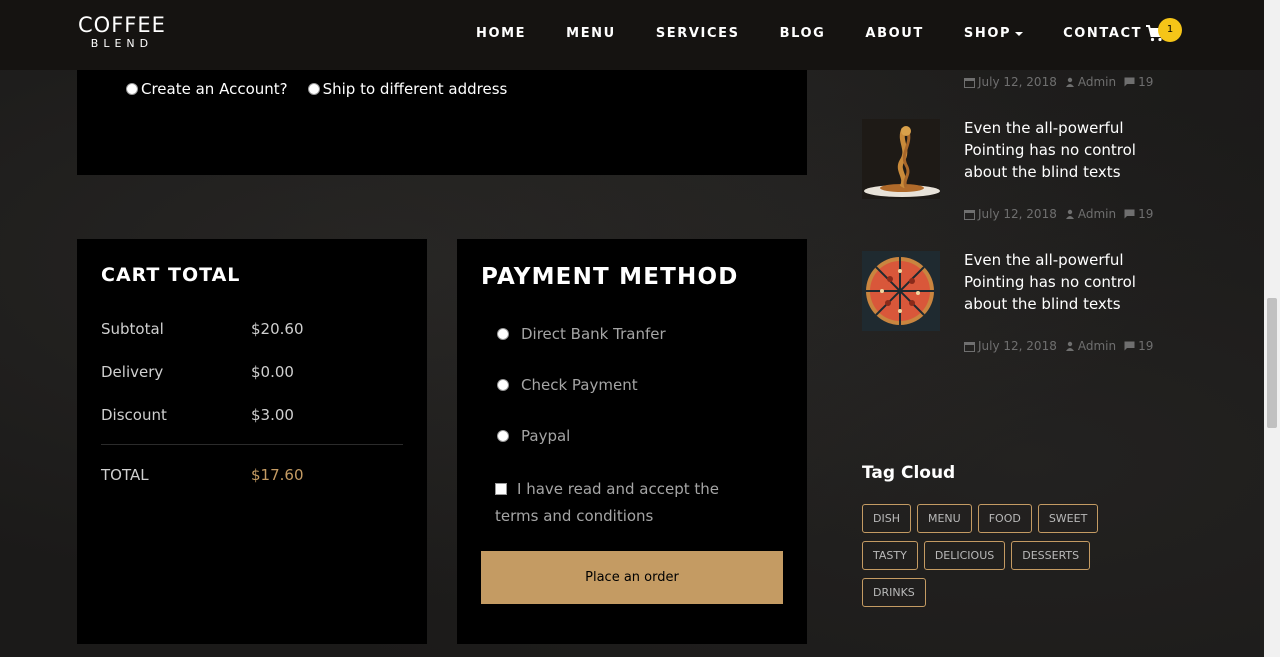  I want to click on post-thumbnail-pasta, so click(901, 159).